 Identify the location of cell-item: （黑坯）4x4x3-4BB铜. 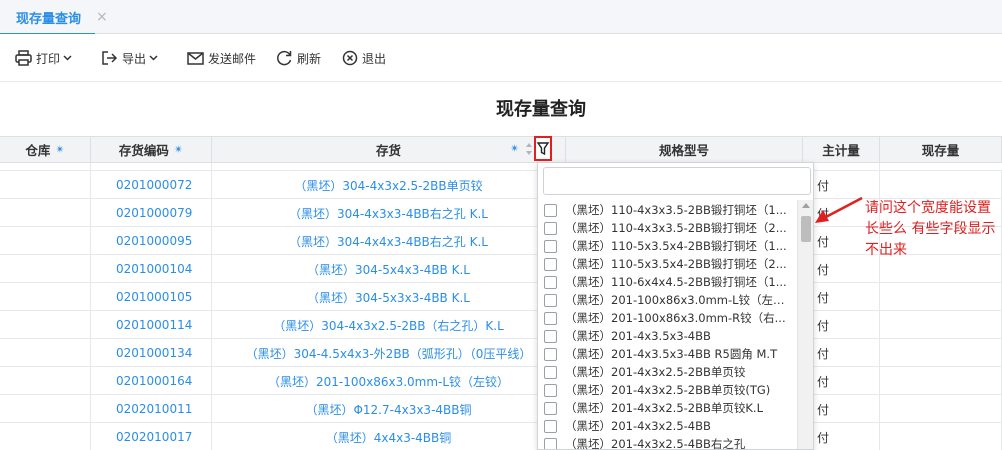
(389, 436).